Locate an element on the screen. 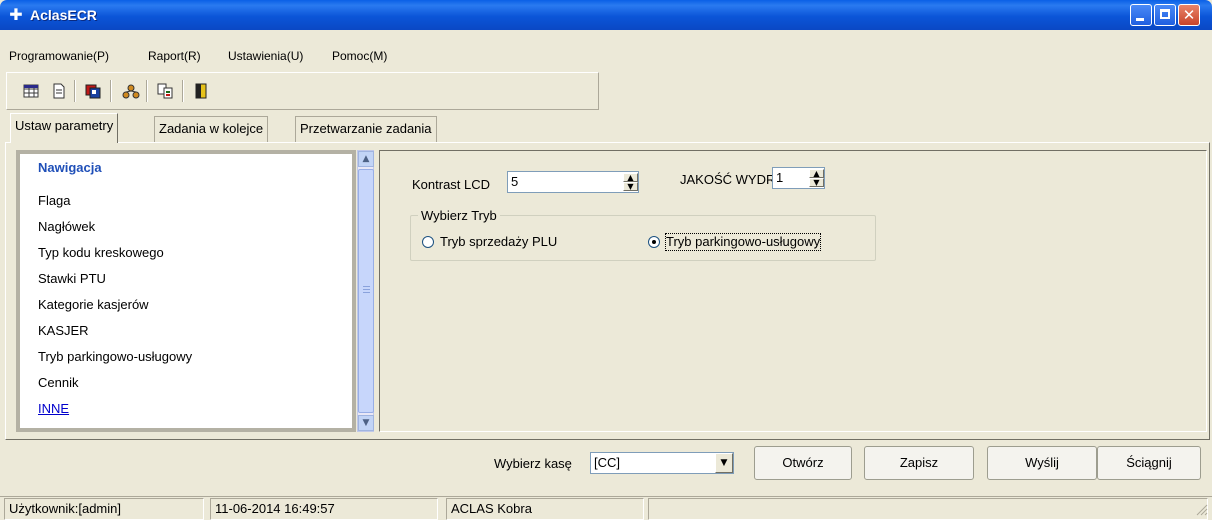 The width and height of the screenshot is (1212, 520). download-button: Ściągnij is located at coordinates (1149, 463).